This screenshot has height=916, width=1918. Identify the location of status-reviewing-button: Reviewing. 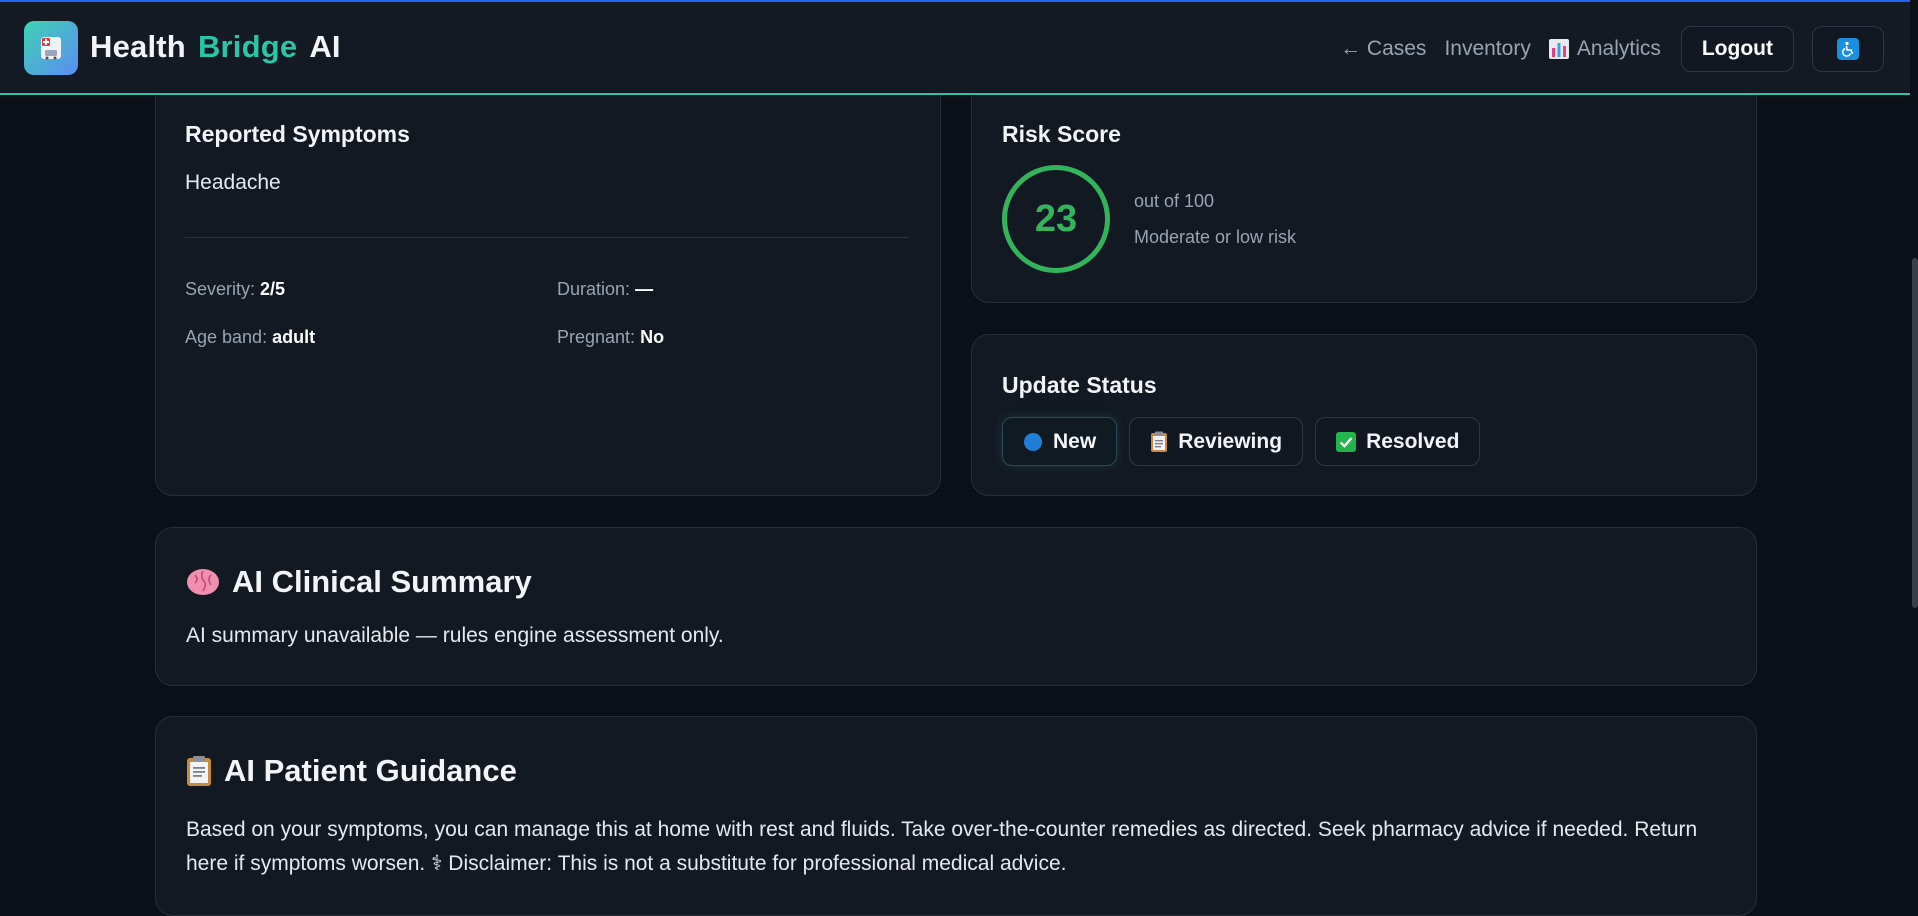
(1216, 441).